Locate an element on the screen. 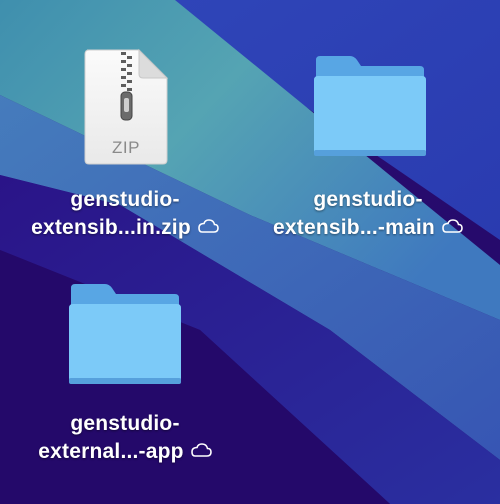 The height and width of the screenshot is (504, 500). zip-badge-text: ZIP is located at coordinates (126, 147).